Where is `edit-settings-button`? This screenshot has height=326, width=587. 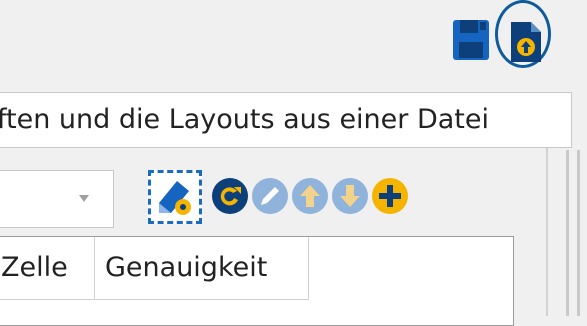
edit-settings-button is located at coordinates (175, 197).